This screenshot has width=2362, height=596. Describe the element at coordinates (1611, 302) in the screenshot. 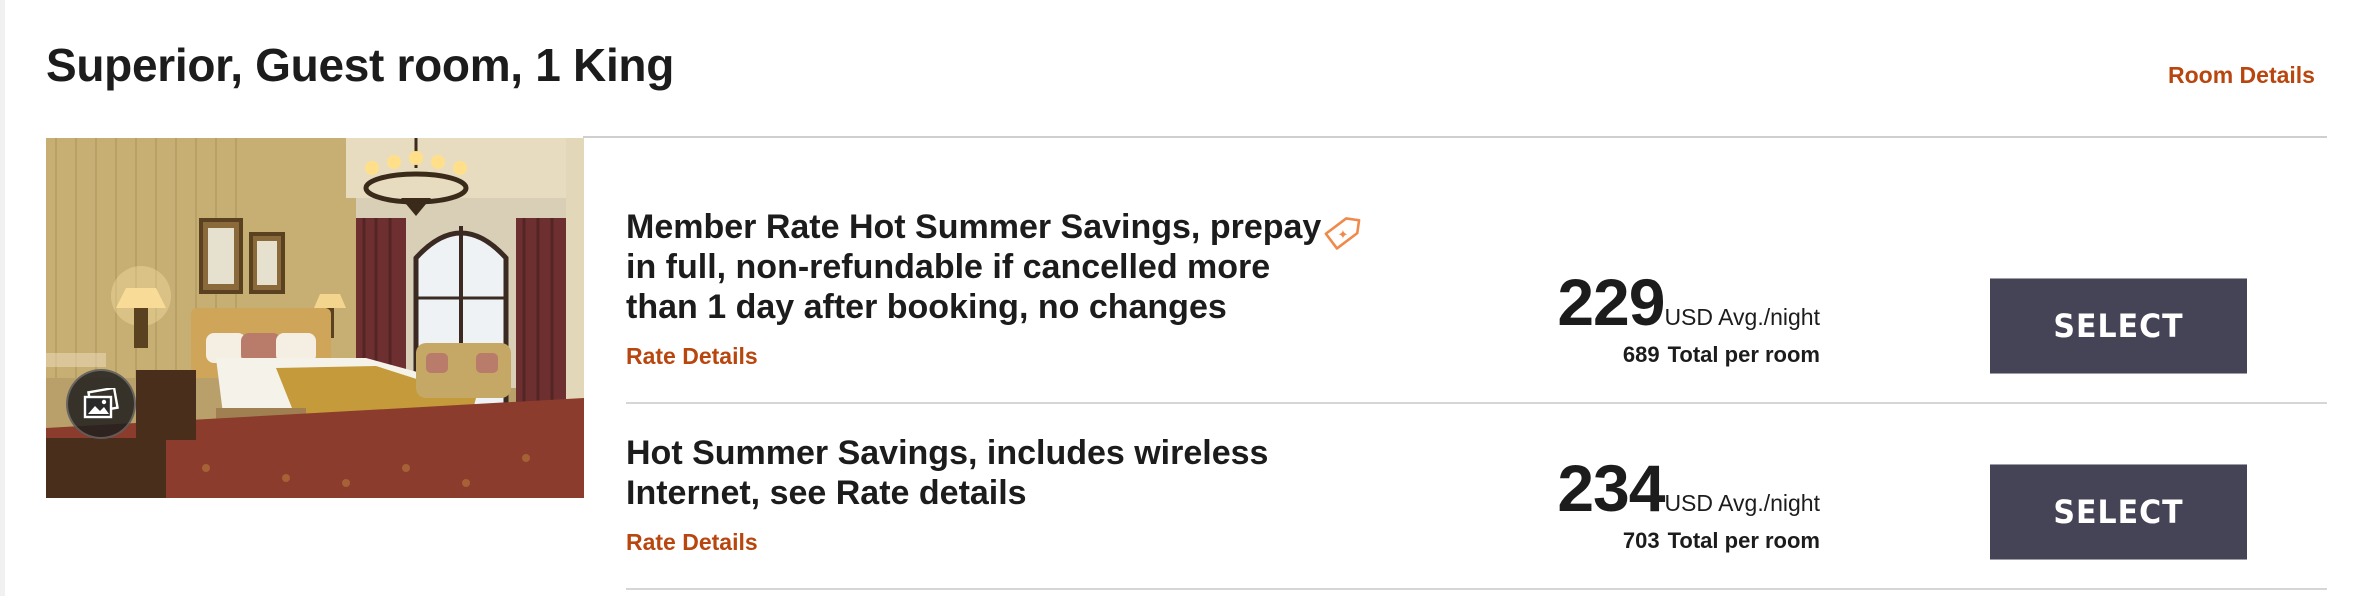

I see `price-amount: 229` at that location.